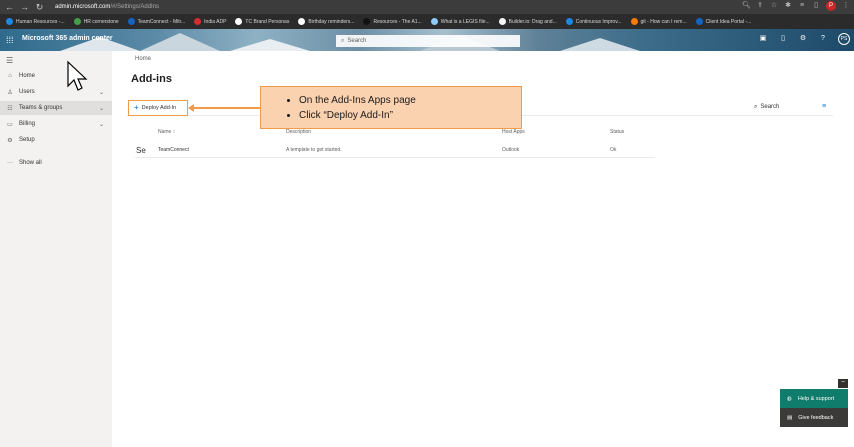 The height and width of the screenshot is (447, 854). What do you see at coordinates (27, 140) in the screenshot?
I see `sidebar-item-label: Setup` at bounding box center [27, 140].